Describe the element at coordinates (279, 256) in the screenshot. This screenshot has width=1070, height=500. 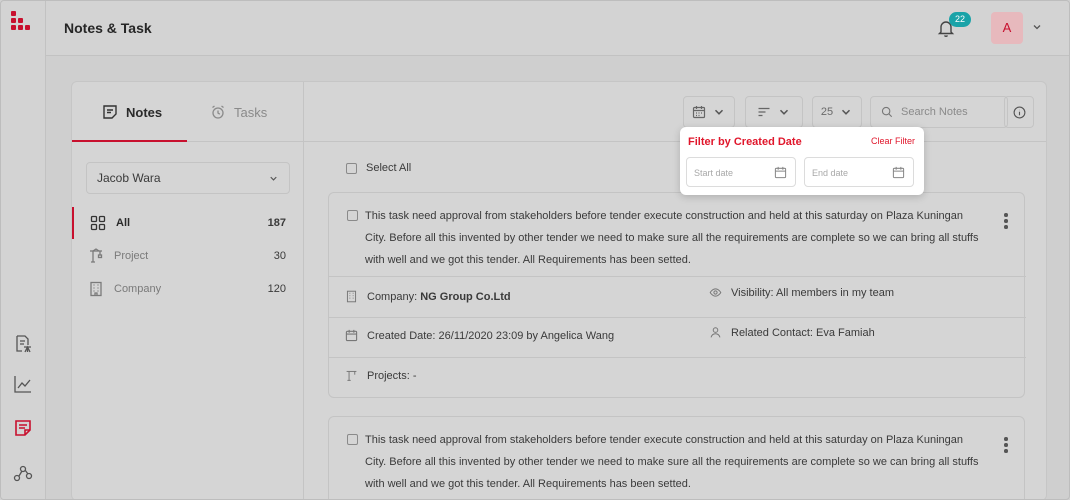
I see `category-count: 30` at that location.